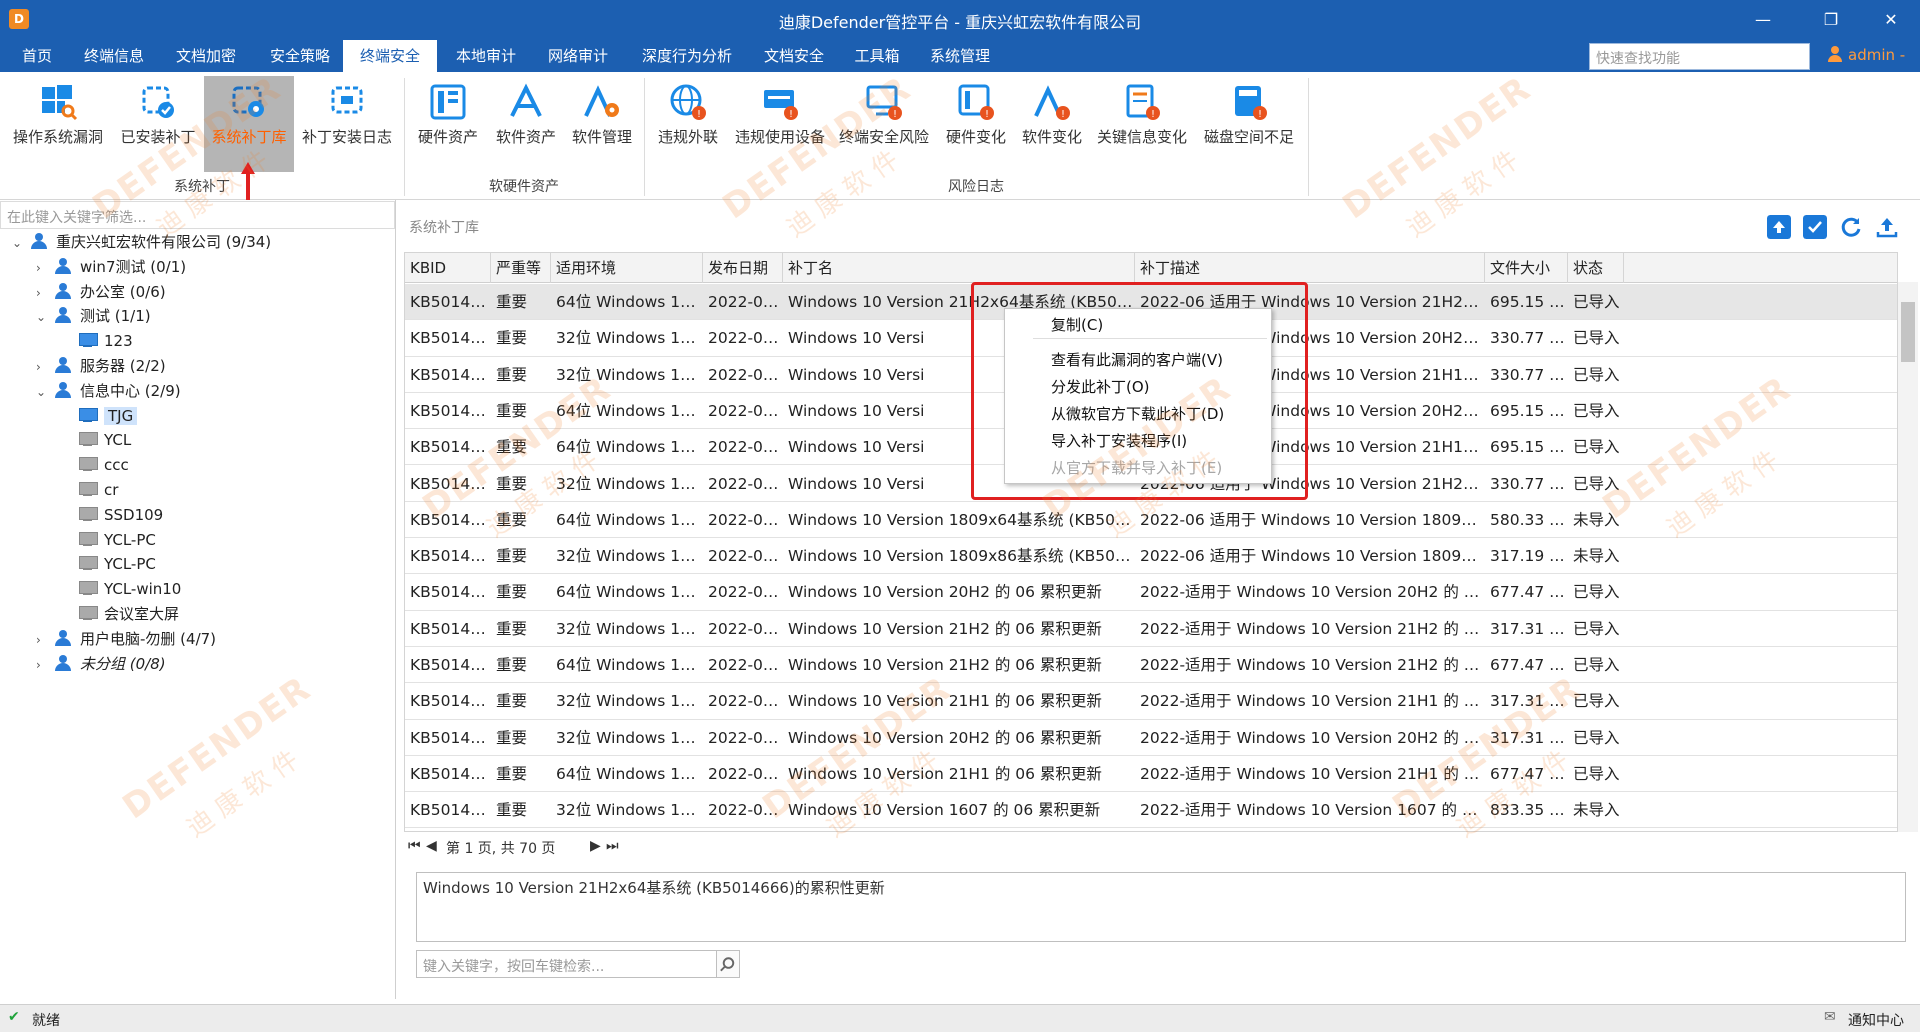  Describe the element at coordinates (37, 56) in the screenshot. I see `menu-home: 首页` at that location.